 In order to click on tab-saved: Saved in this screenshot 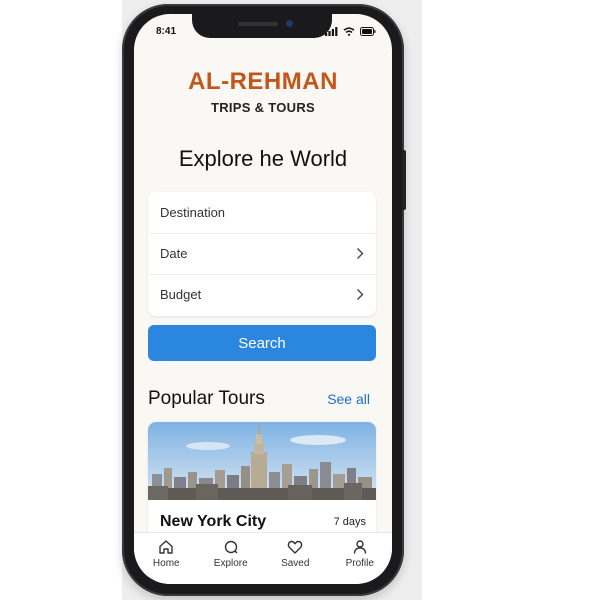, I will do `click(295, 558)`.